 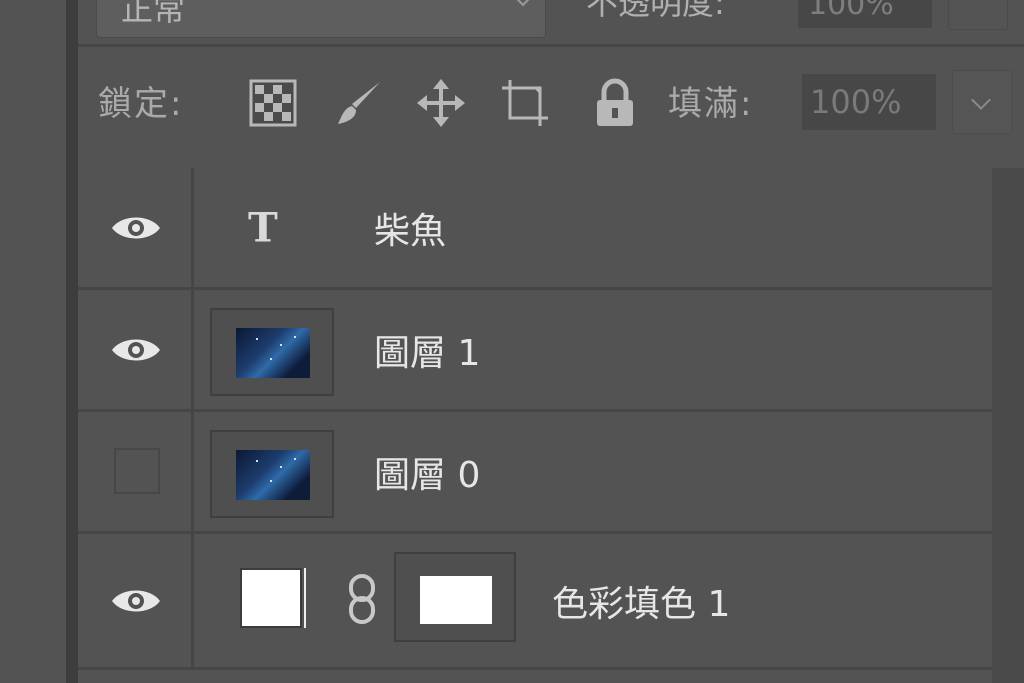 What do you see at coordinates (427, 472) in the screenshot?
I see `layer-name: 圖層 0` at bounding box center [427, 472].